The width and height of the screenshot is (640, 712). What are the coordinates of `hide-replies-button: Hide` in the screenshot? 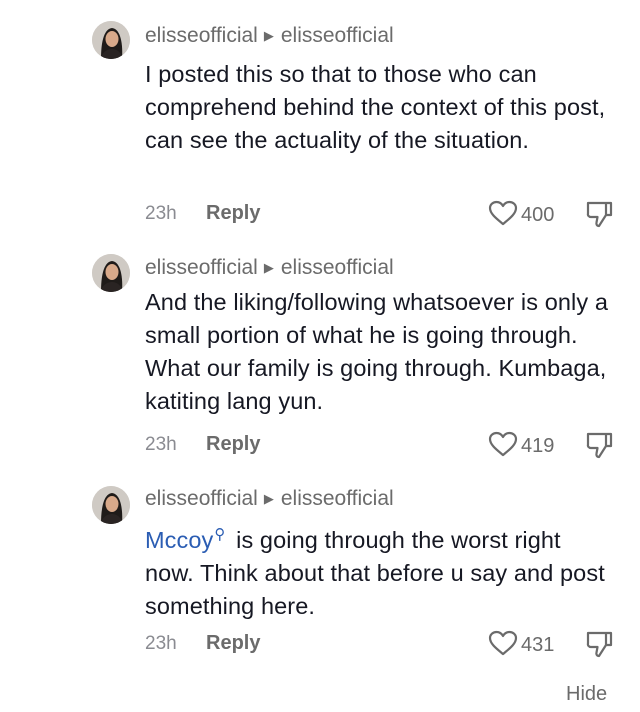 It's located at (586, 694).